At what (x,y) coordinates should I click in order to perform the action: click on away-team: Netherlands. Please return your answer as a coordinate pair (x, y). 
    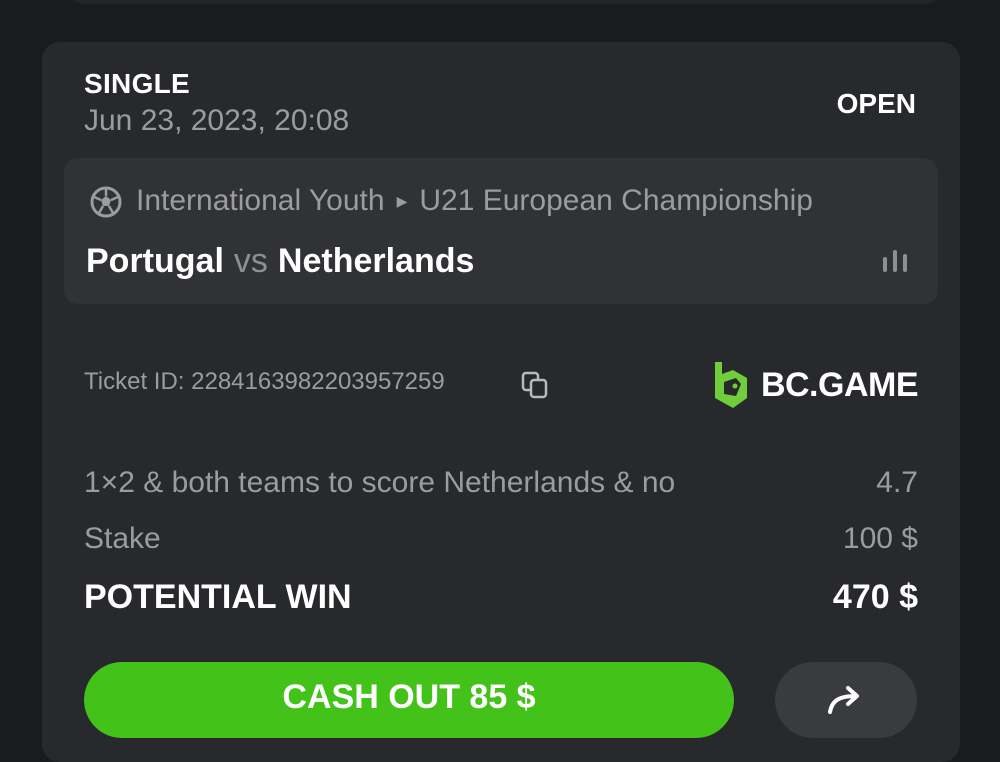
    Looking at the image, I should click on (376, 261).